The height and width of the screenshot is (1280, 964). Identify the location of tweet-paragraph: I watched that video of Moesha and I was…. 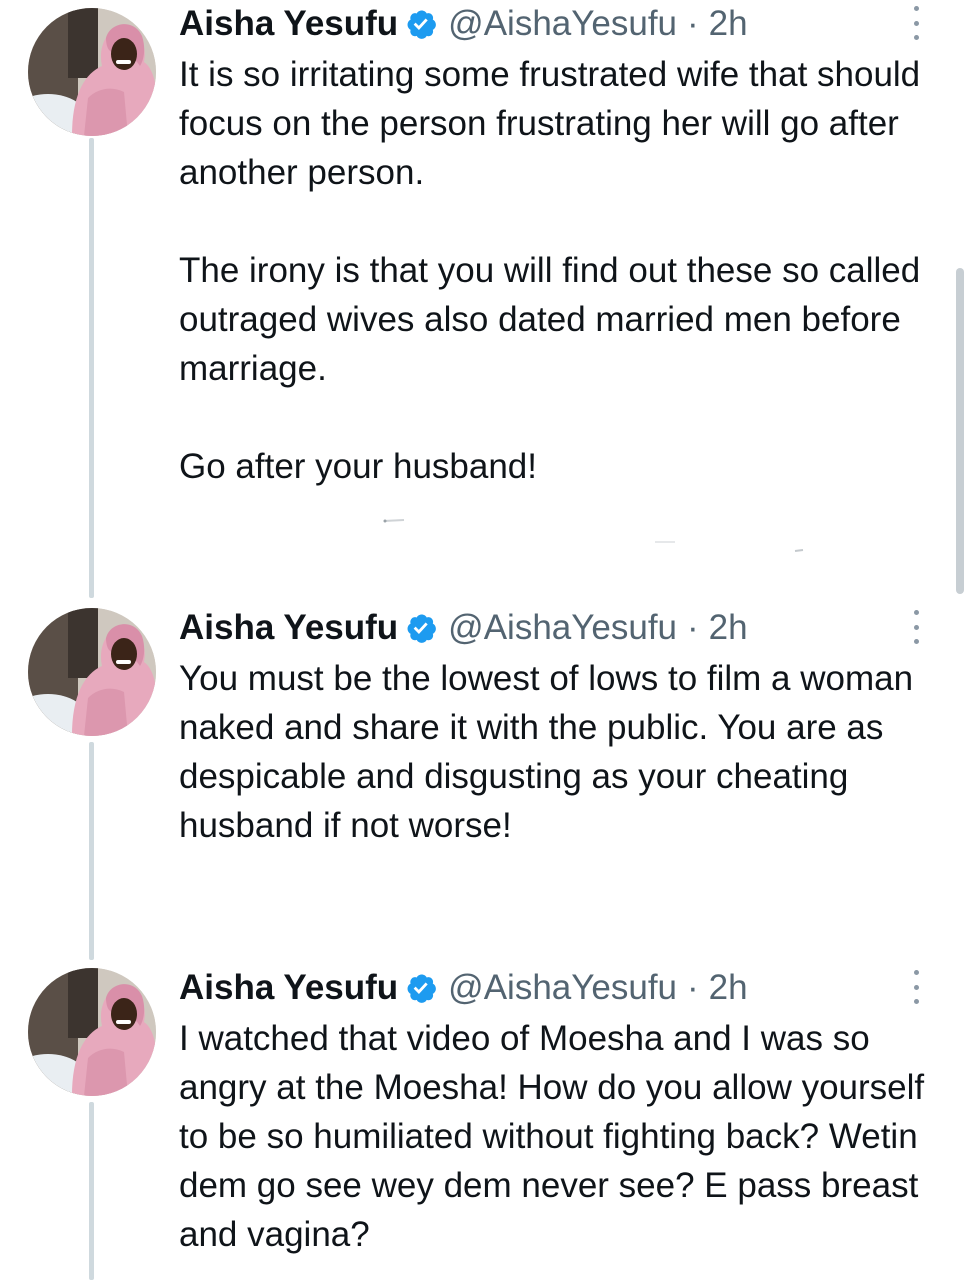
(552, 1136).